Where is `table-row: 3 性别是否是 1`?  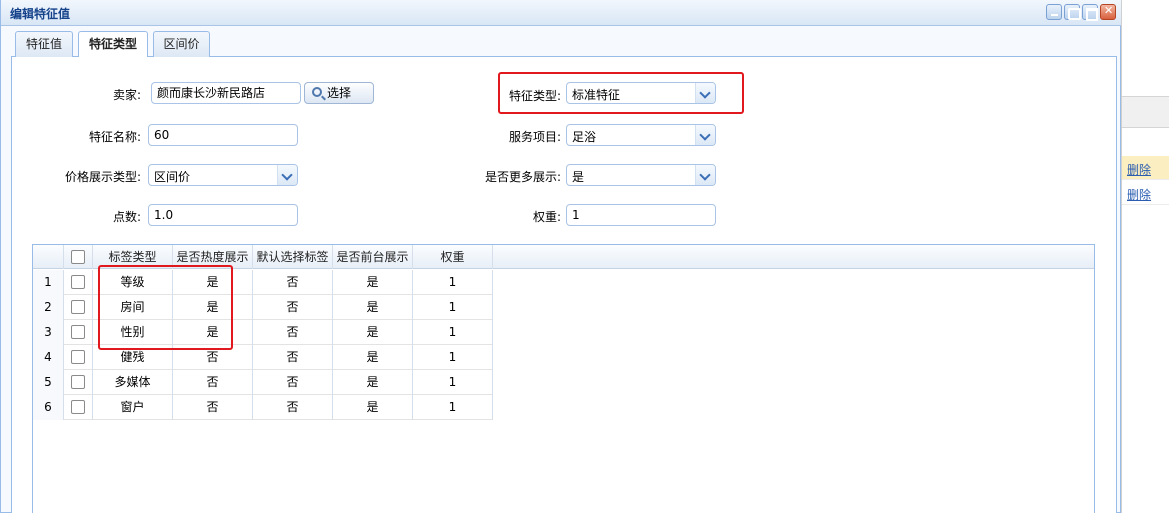 table-row: 3 性别是否是 1 is located at coordinates (263, 332).